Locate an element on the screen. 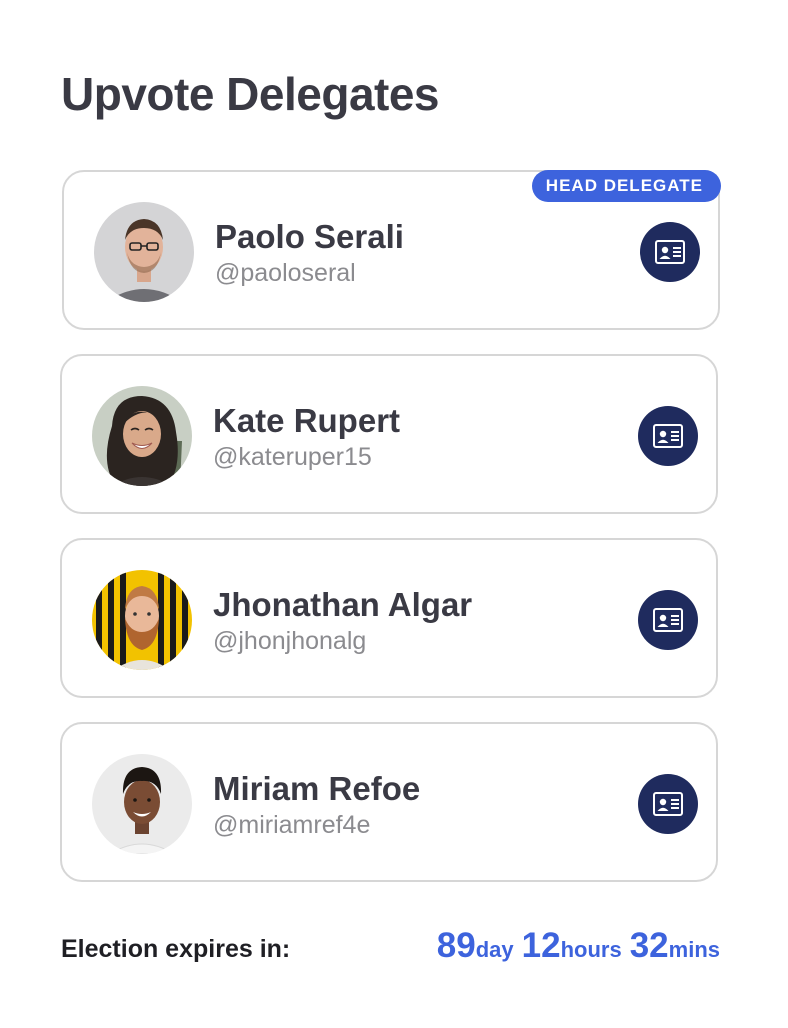 This screenshot has height=1028, width=788. countdown-hours: 12 is located at coordinates (541, 945).